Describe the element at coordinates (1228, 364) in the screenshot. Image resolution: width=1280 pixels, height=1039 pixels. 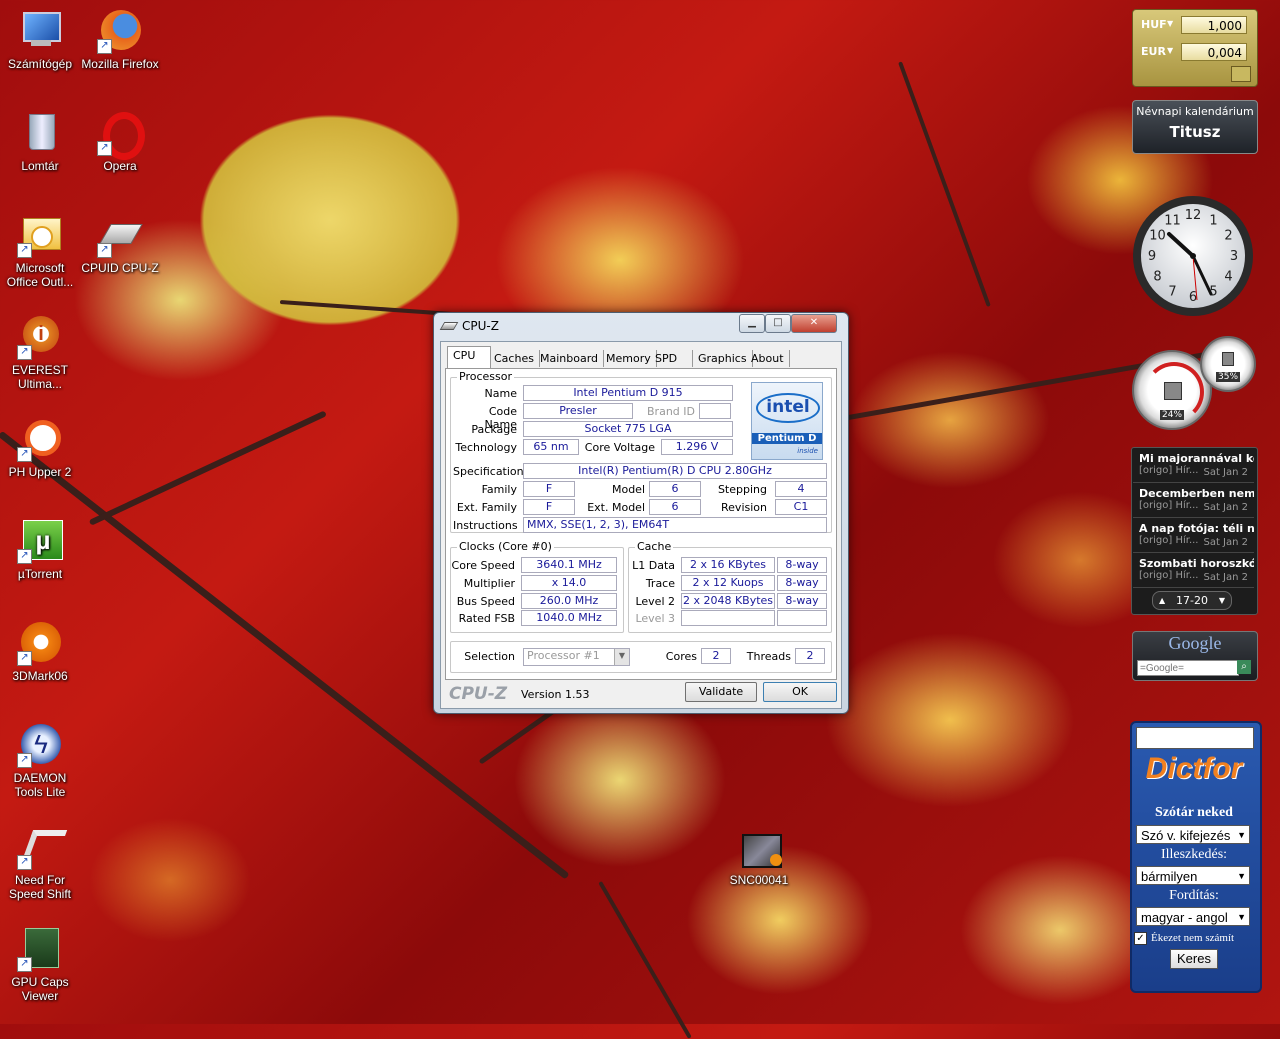
I see `memory-meter: 35%` at that location.